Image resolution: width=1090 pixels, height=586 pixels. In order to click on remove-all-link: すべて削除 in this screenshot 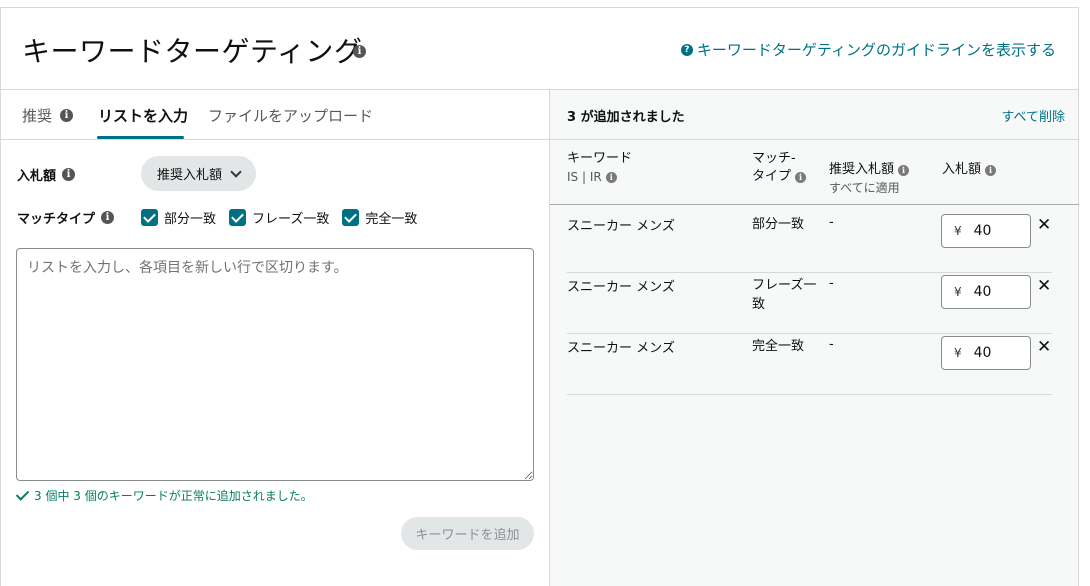, I will do `click(1033, 115)`.